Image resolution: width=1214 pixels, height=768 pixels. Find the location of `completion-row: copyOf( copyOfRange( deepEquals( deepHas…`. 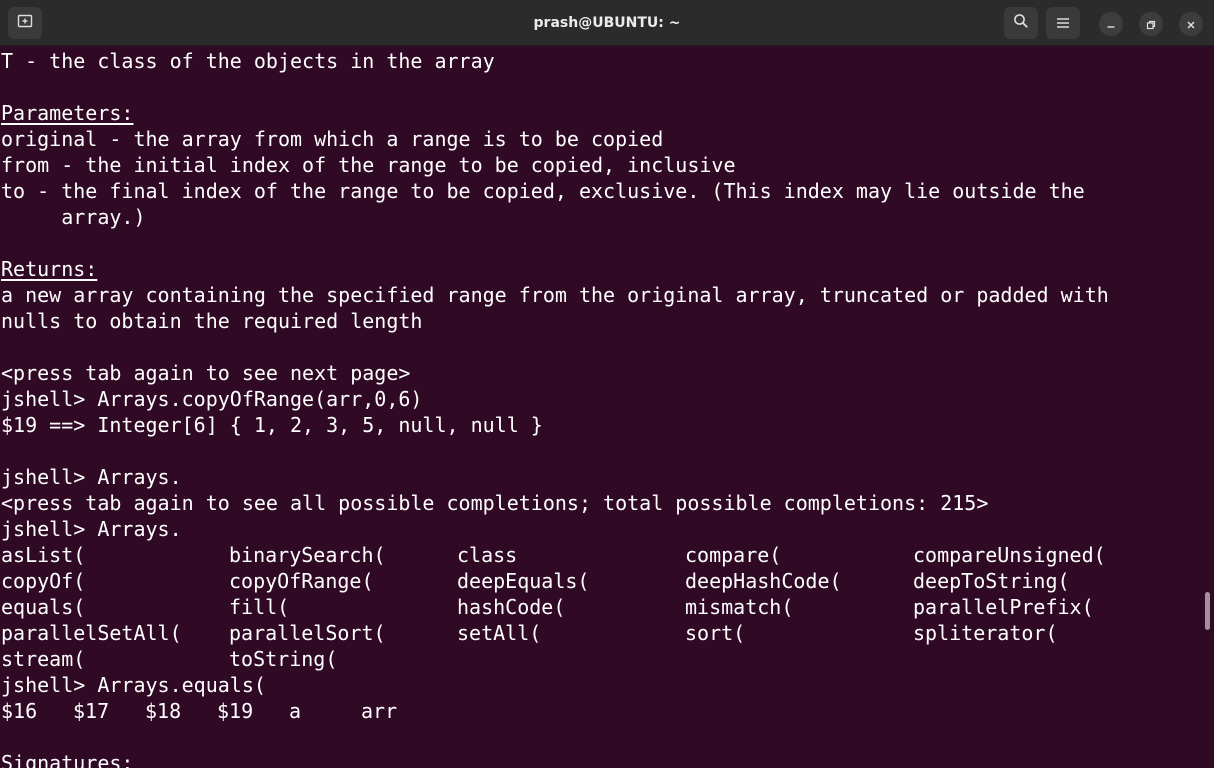

completion-row: copyOf( copyOfRange( deepEquals( deepHas… is located at coordinates (535, 581).